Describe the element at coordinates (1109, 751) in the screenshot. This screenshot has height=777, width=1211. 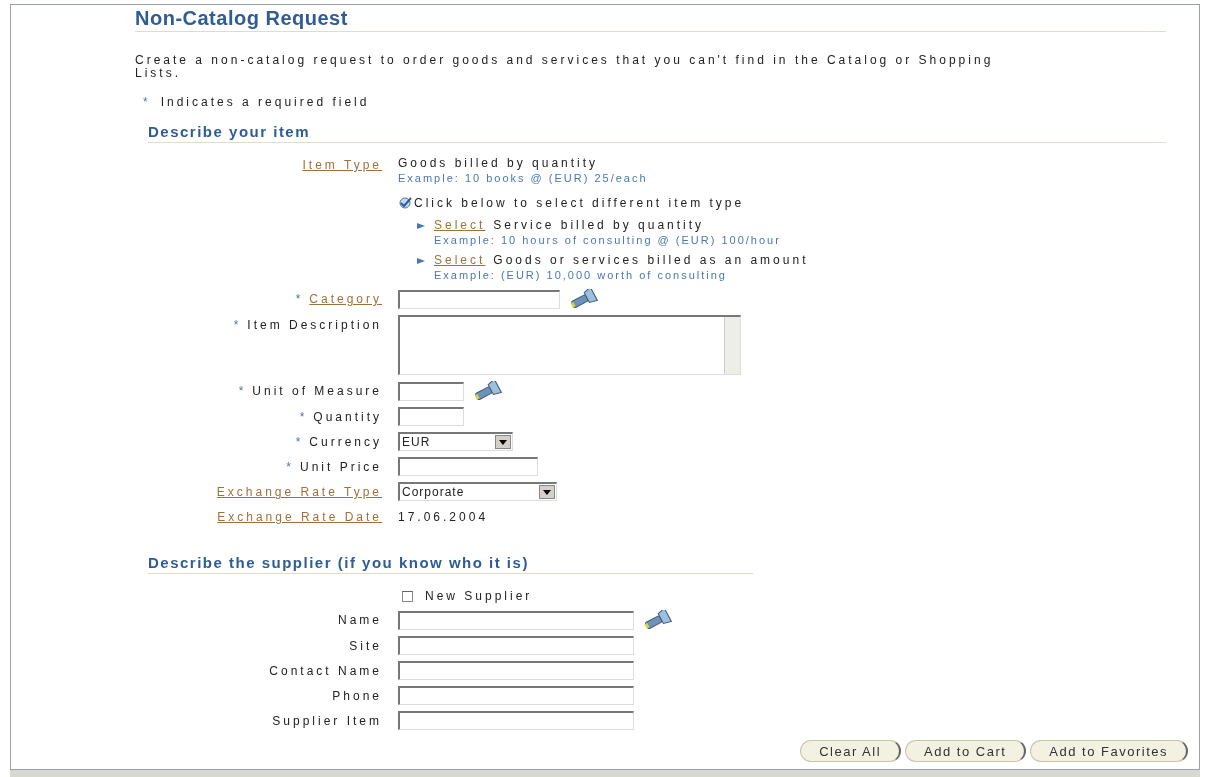
I see `form-button: Add to Favorites` at that location.